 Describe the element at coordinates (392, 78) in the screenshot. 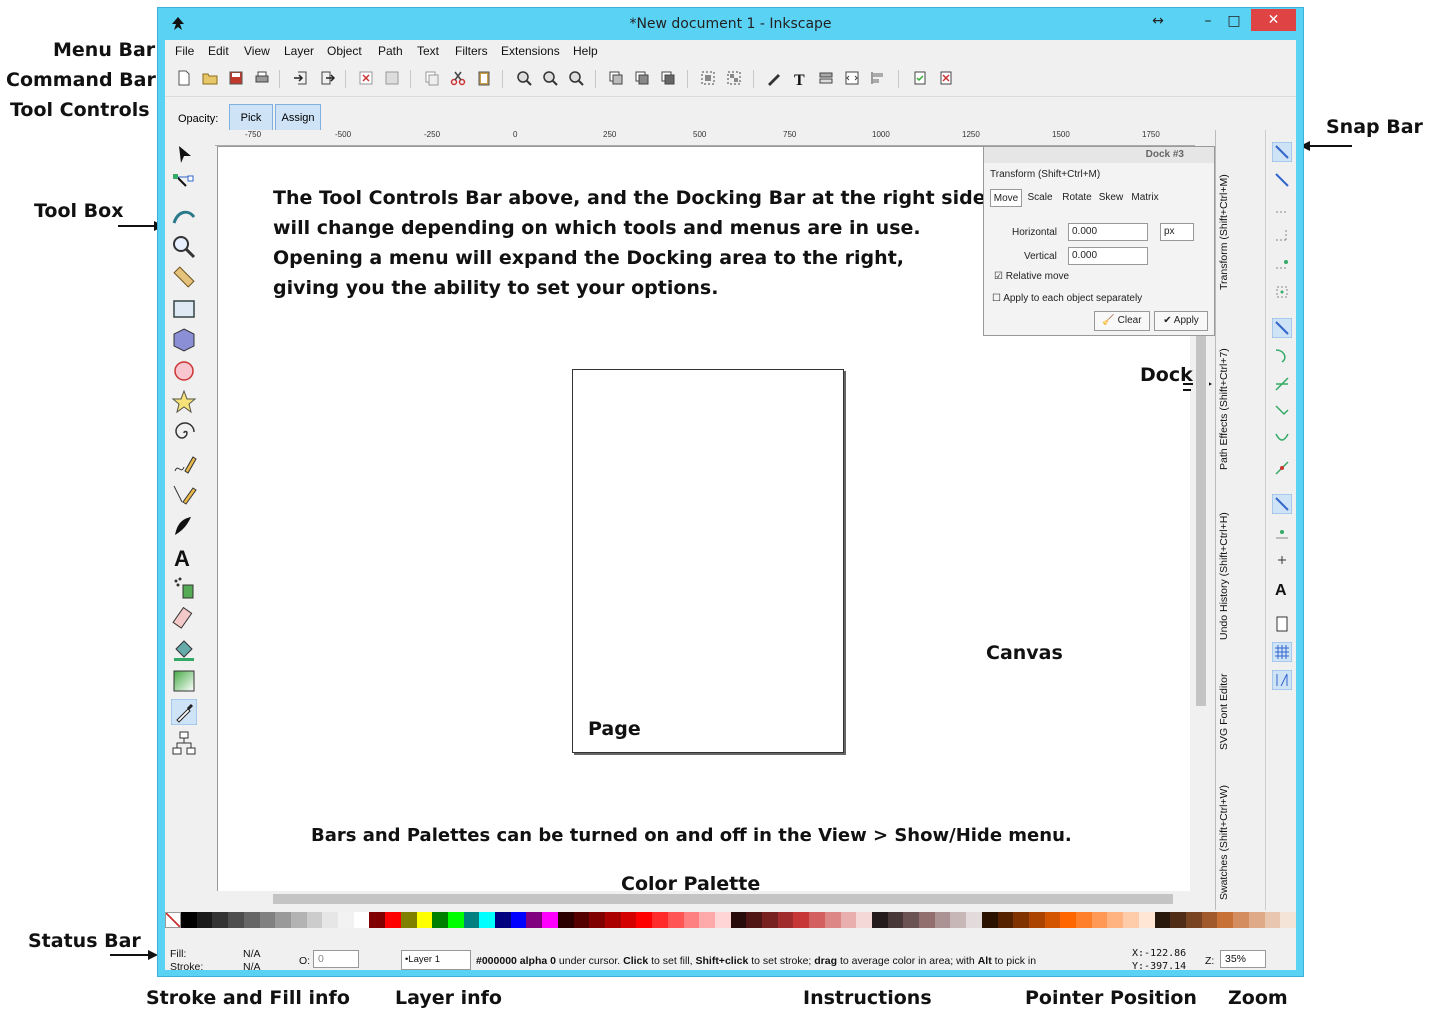

I see `redo-icon` at that location.